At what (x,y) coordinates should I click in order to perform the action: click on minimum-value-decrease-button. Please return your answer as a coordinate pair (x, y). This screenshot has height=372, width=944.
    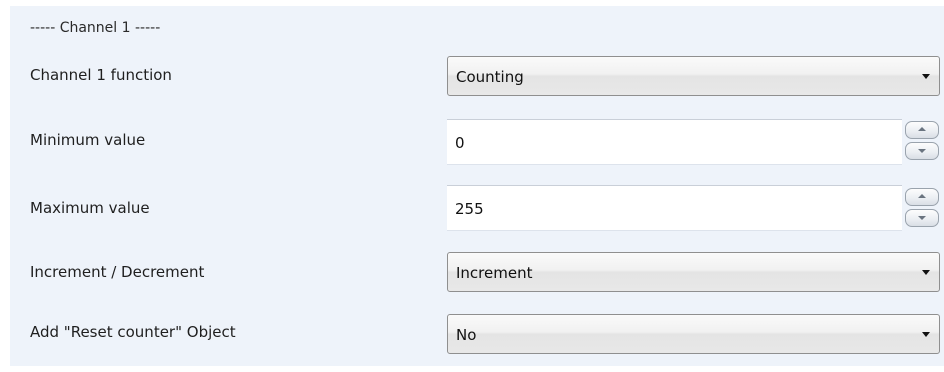
    Looking at the image, I should click on (922, 151).